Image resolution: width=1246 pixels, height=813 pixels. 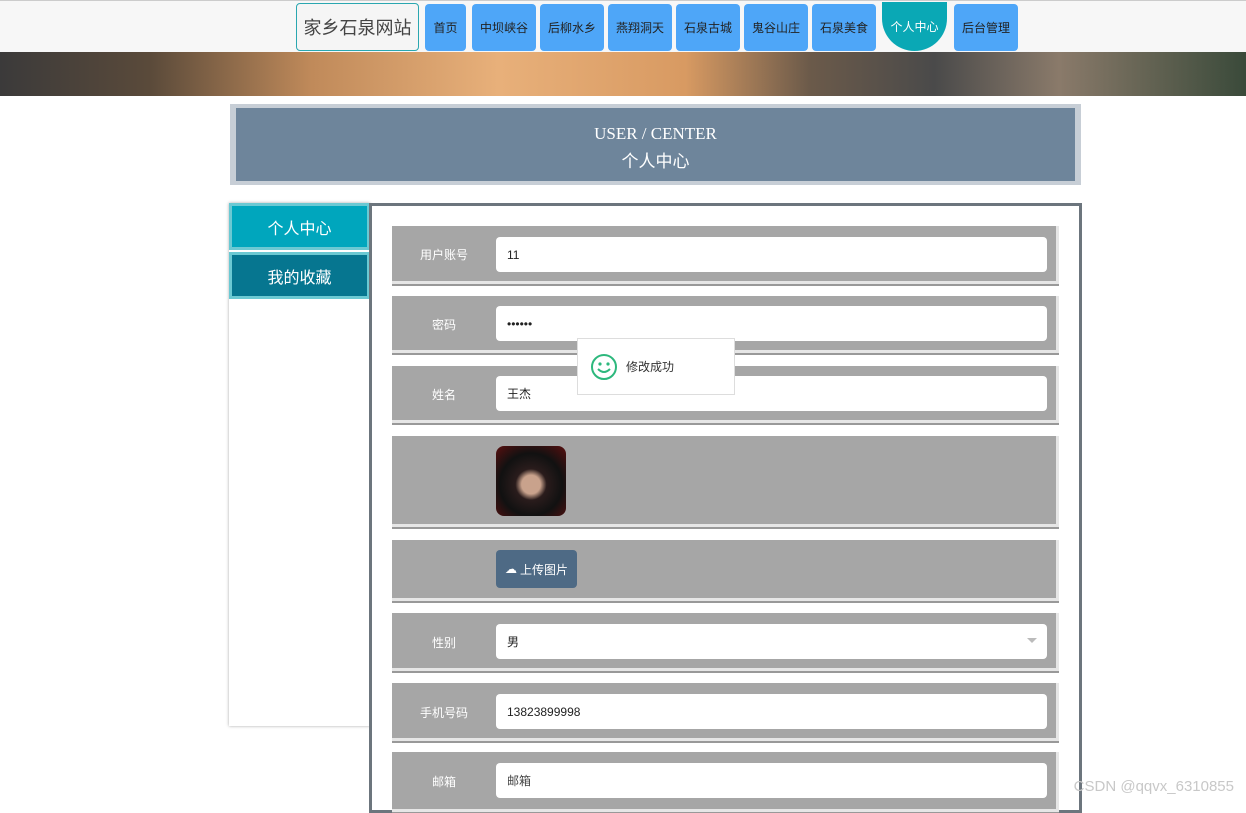 I want to click on row-gender: 性别 男, so click(x=725, y=642).